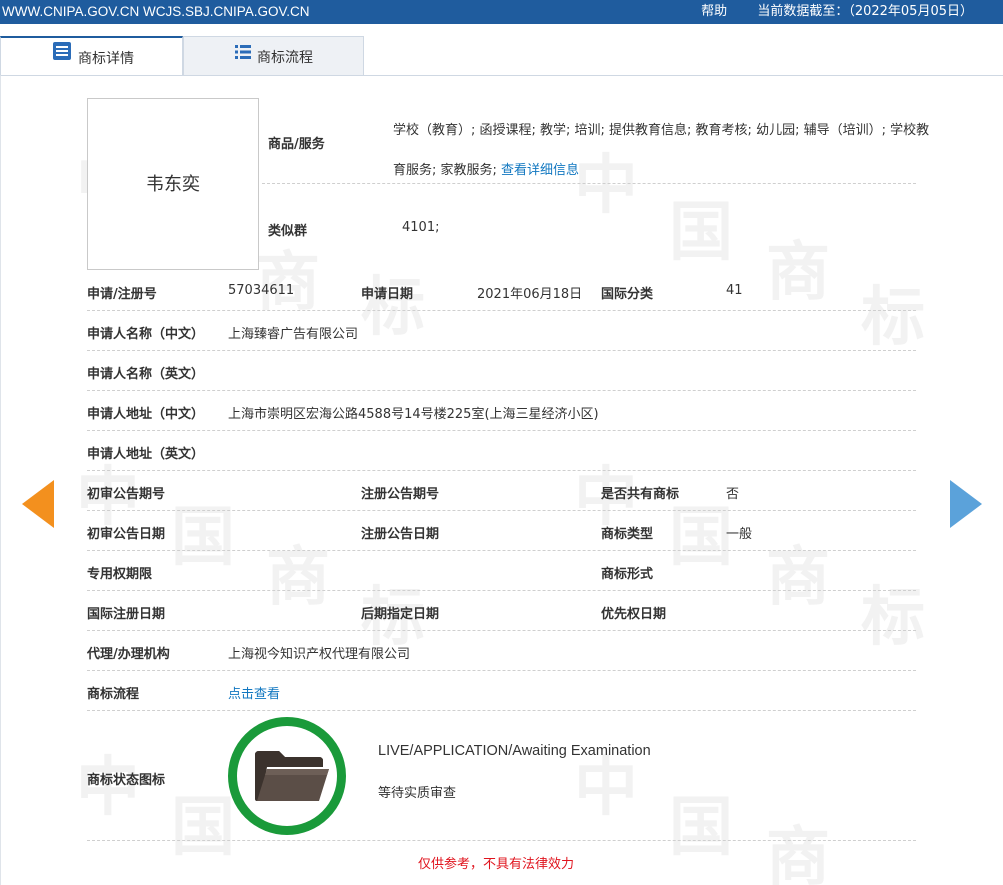 This screenshot has width=1003, height=885. I want to click on goods-services-label: 商品/服务, so click(296, 144).